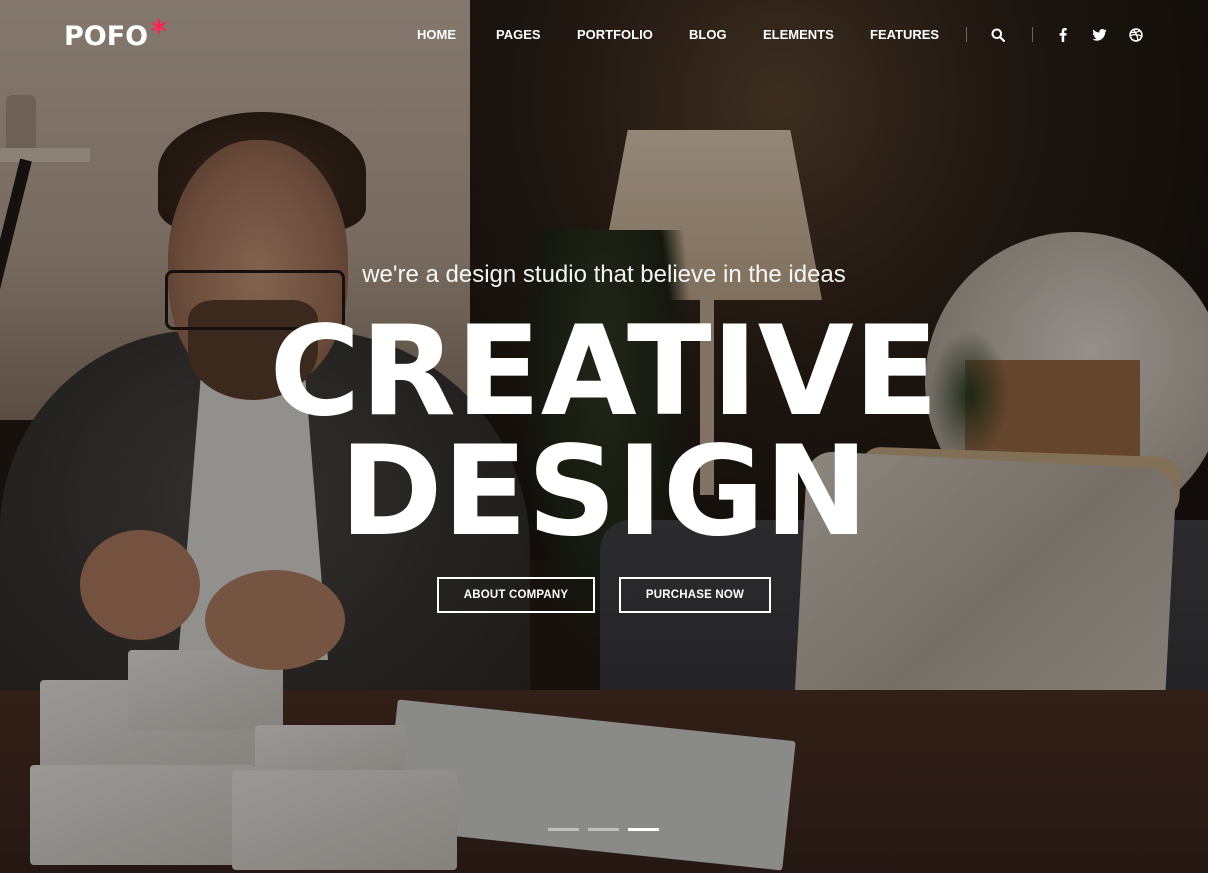  I want to click on facebook-icon, so click(1063, 35).